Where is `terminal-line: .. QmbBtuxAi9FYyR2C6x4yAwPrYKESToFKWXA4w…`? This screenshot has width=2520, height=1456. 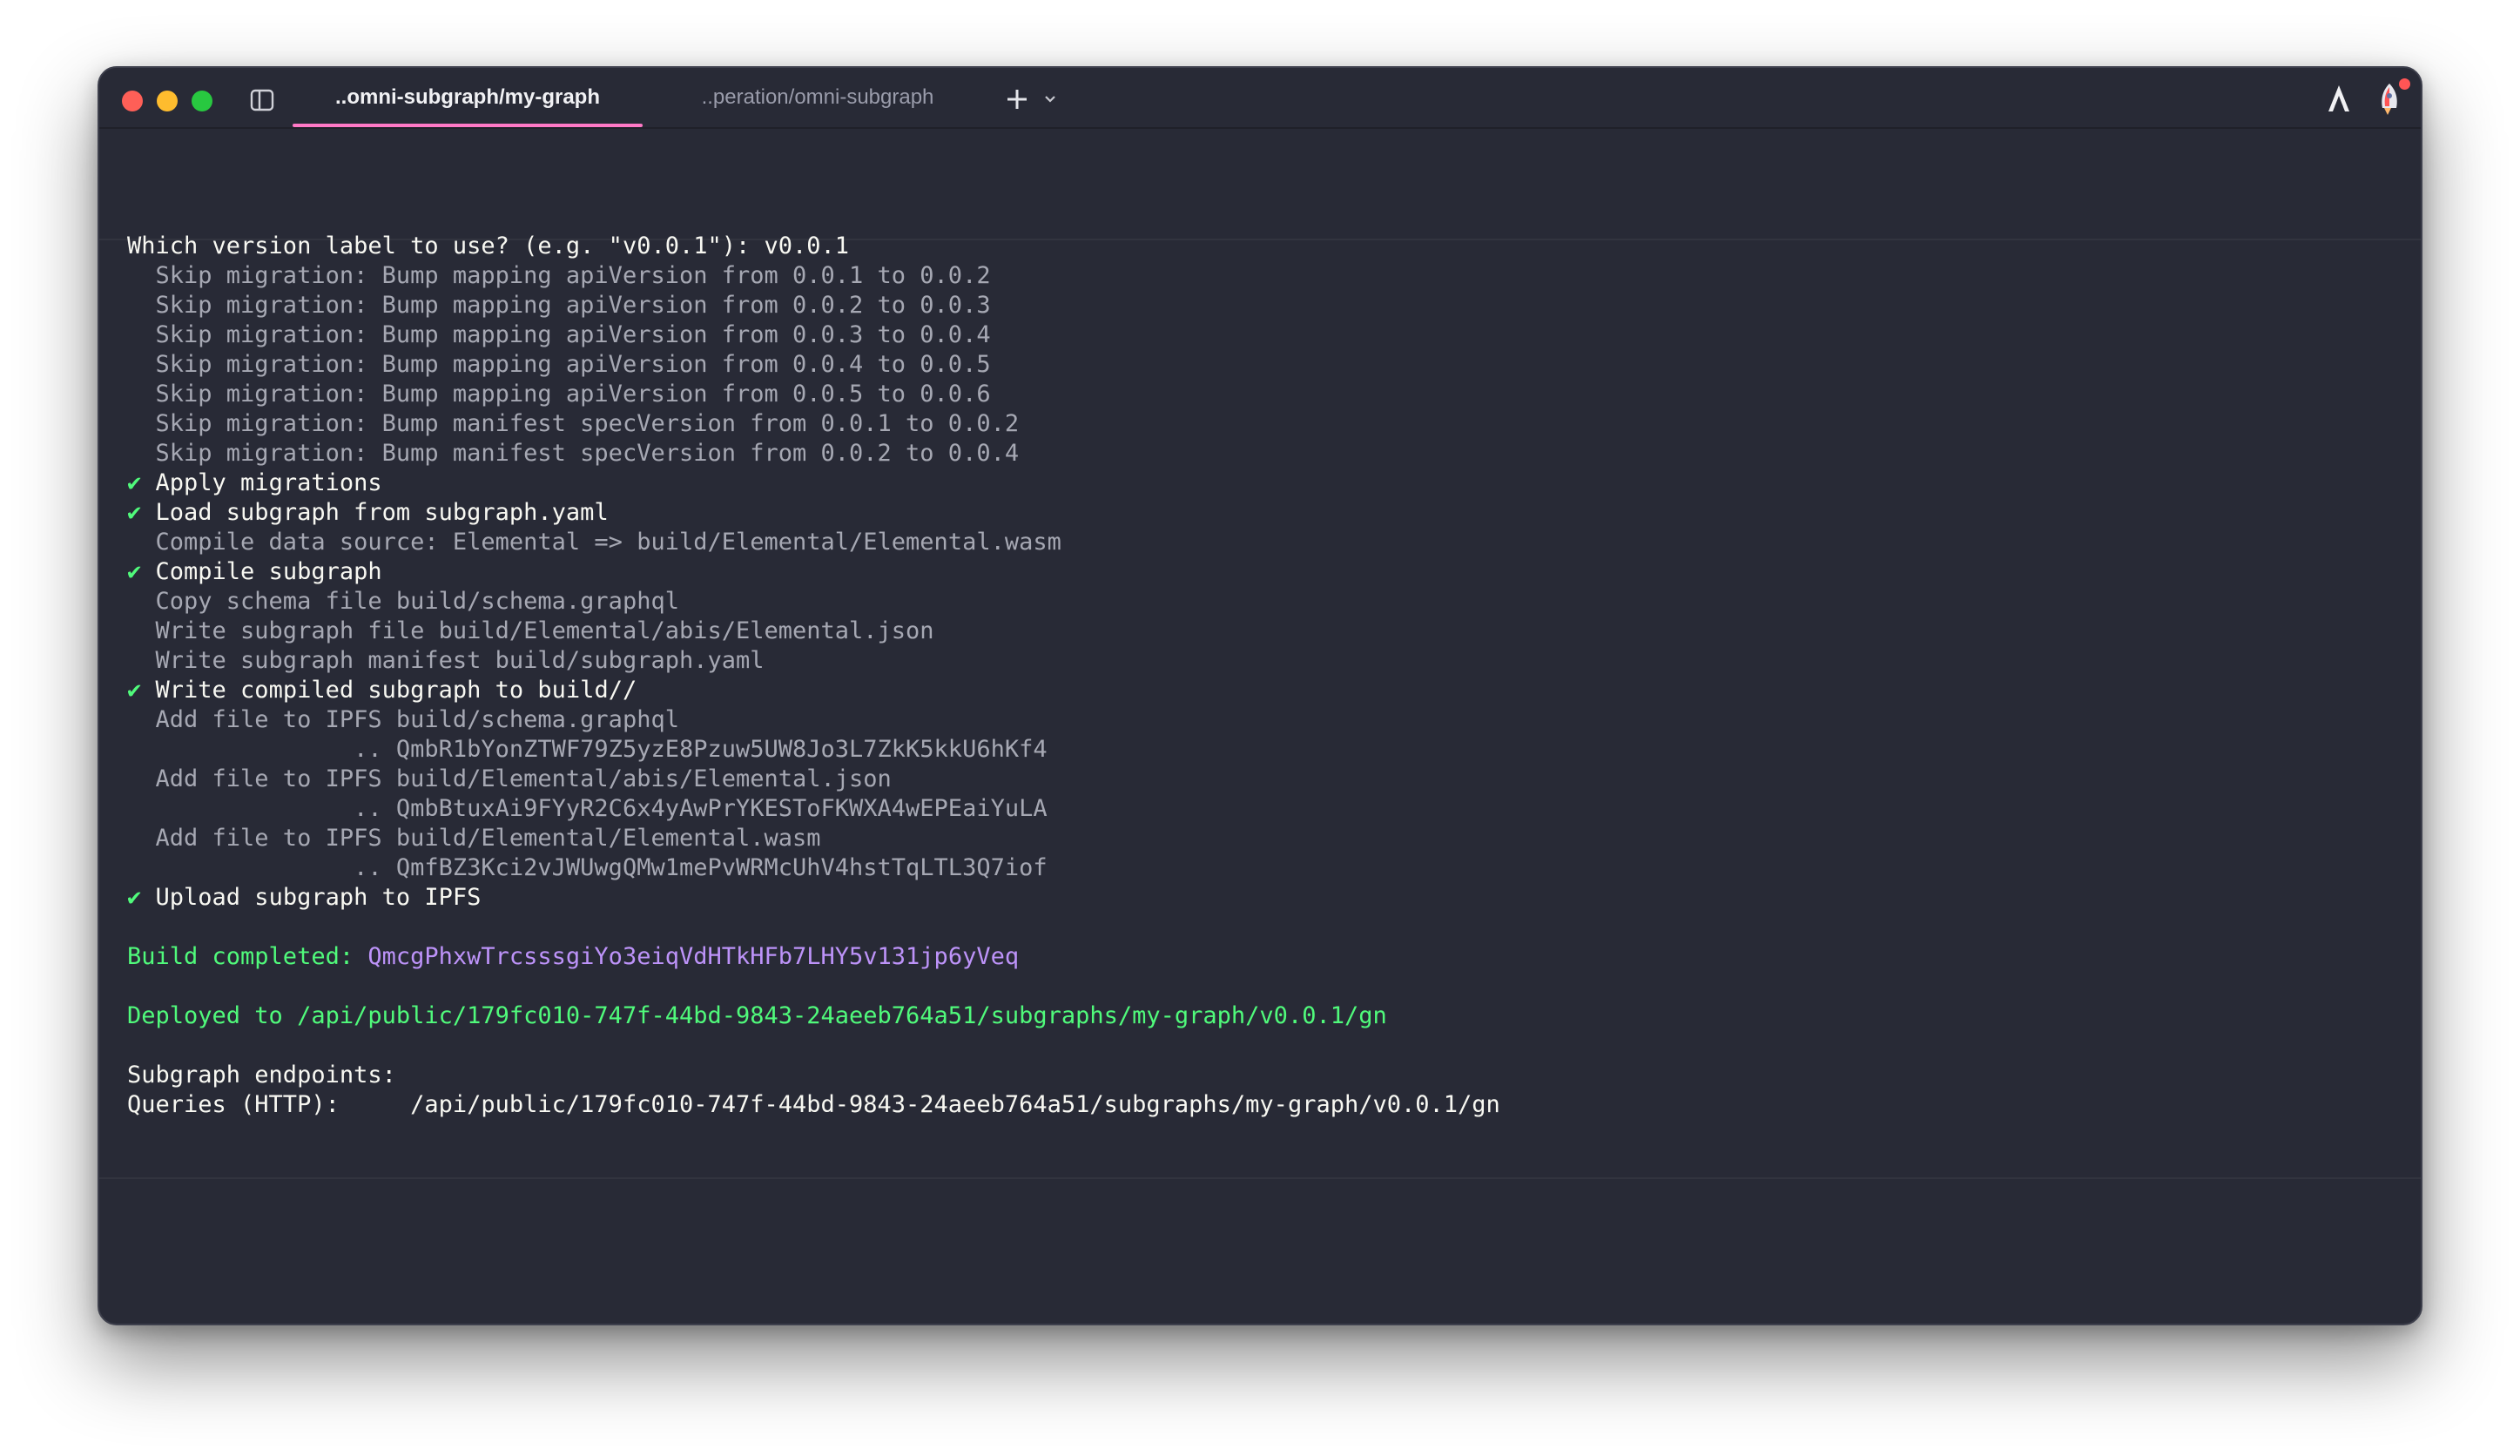
terminal-line: .. QmbBtuxAi9FYyR2C6x4yAwPrYKESToFKWXA4w… is located at coordinates (1265, 809).